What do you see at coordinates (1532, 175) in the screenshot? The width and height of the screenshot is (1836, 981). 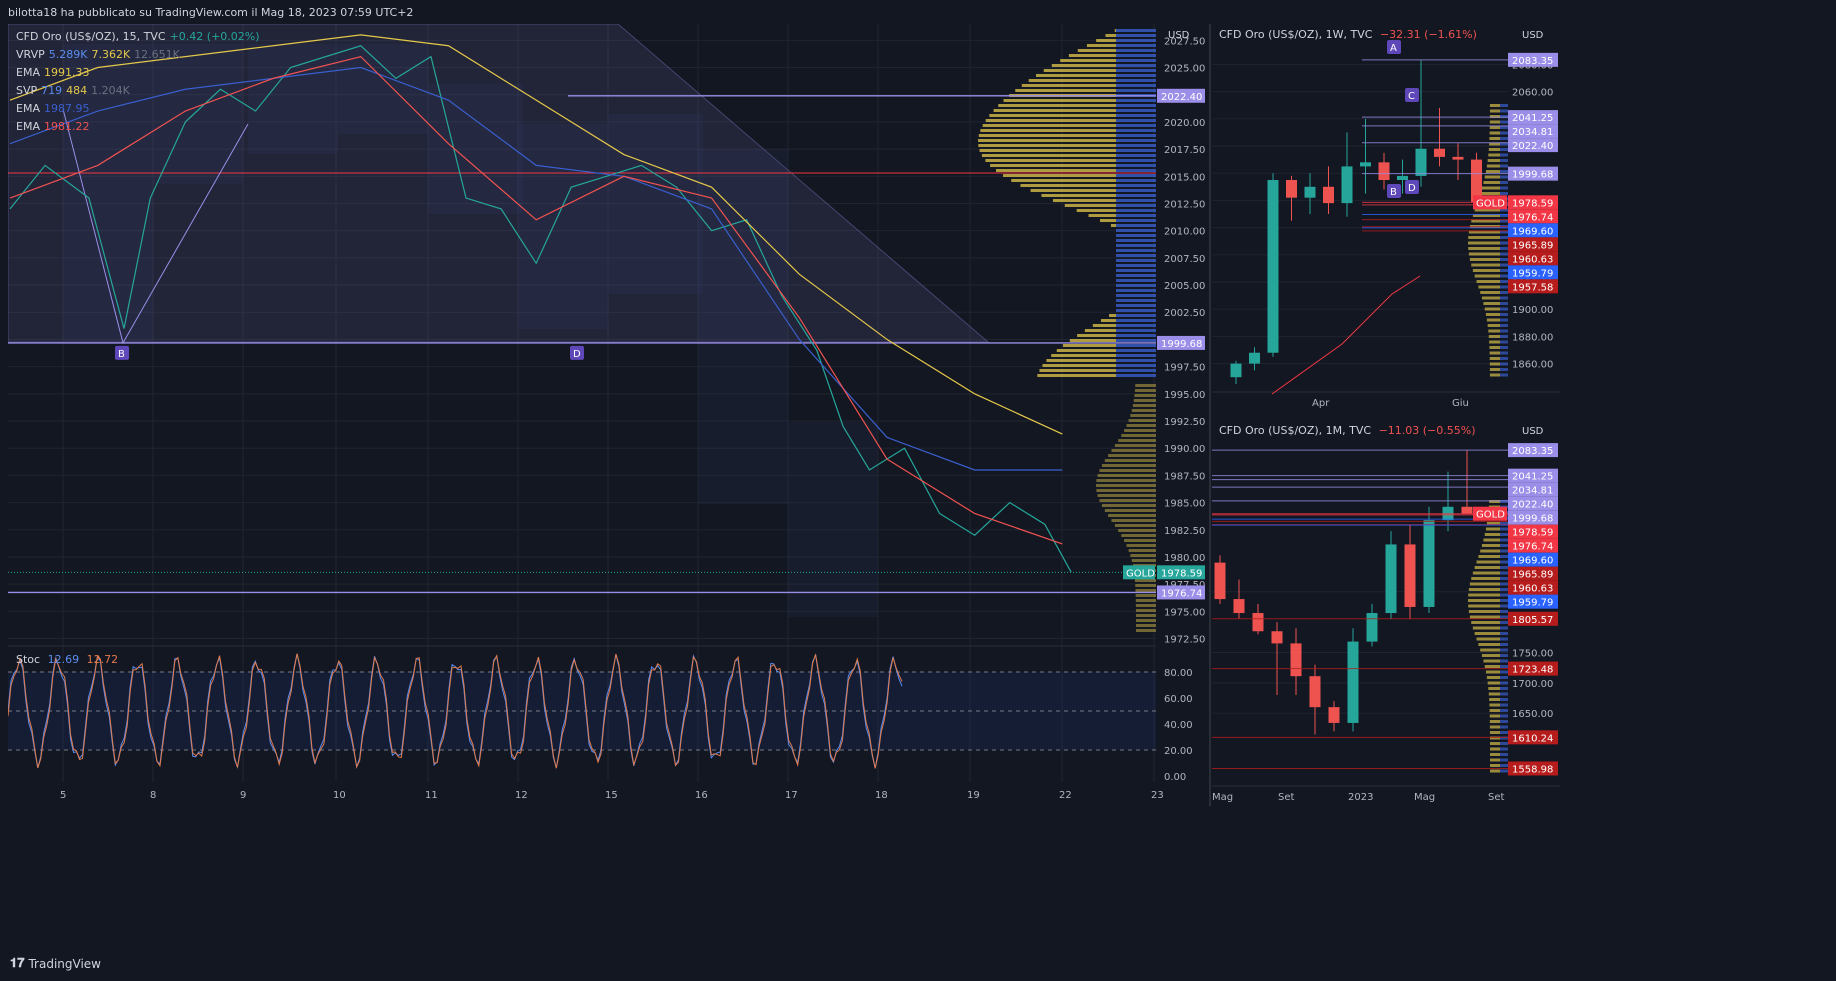 I see `price-label: 1999.68` at bounding box center [1532, 175].